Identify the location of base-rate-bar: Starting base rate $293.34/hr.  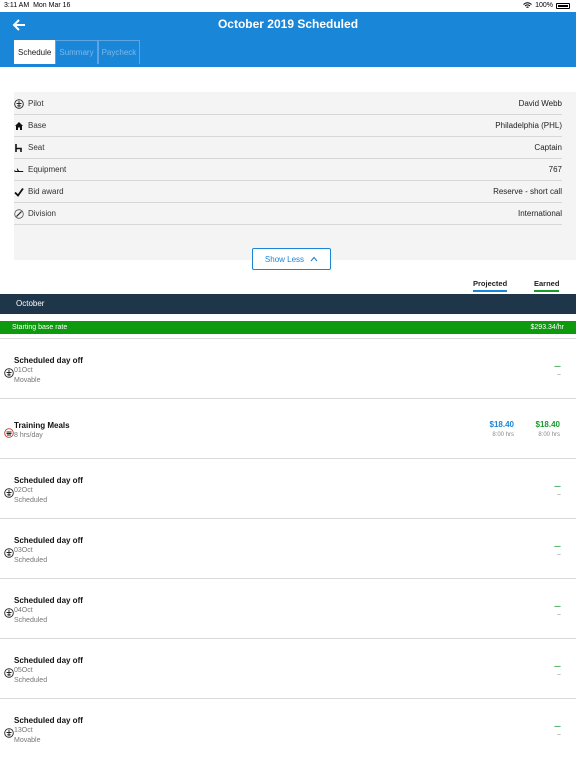
(288, 327).